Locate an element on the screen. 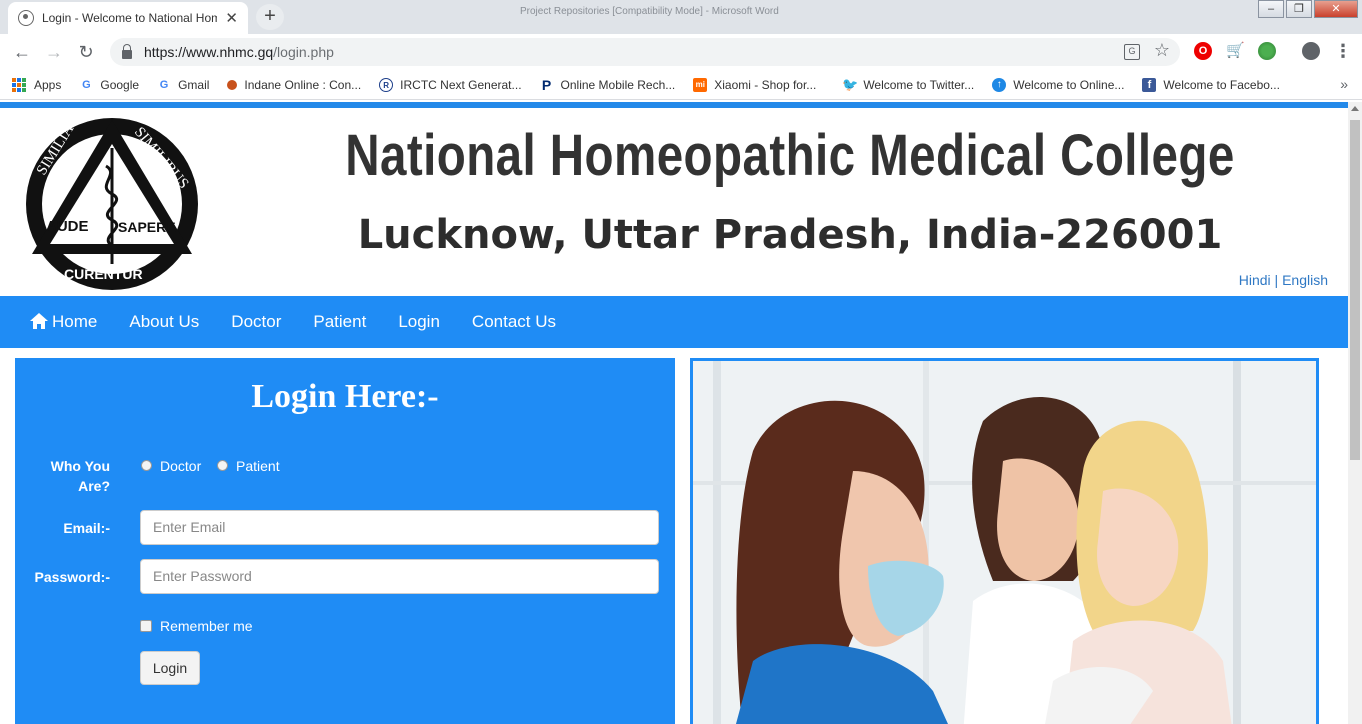 Image resolution: width=1362 pixels, height=724 pixels. url-text: https://www.nhmc.gq/login.php is located at coordinates (239, 52).